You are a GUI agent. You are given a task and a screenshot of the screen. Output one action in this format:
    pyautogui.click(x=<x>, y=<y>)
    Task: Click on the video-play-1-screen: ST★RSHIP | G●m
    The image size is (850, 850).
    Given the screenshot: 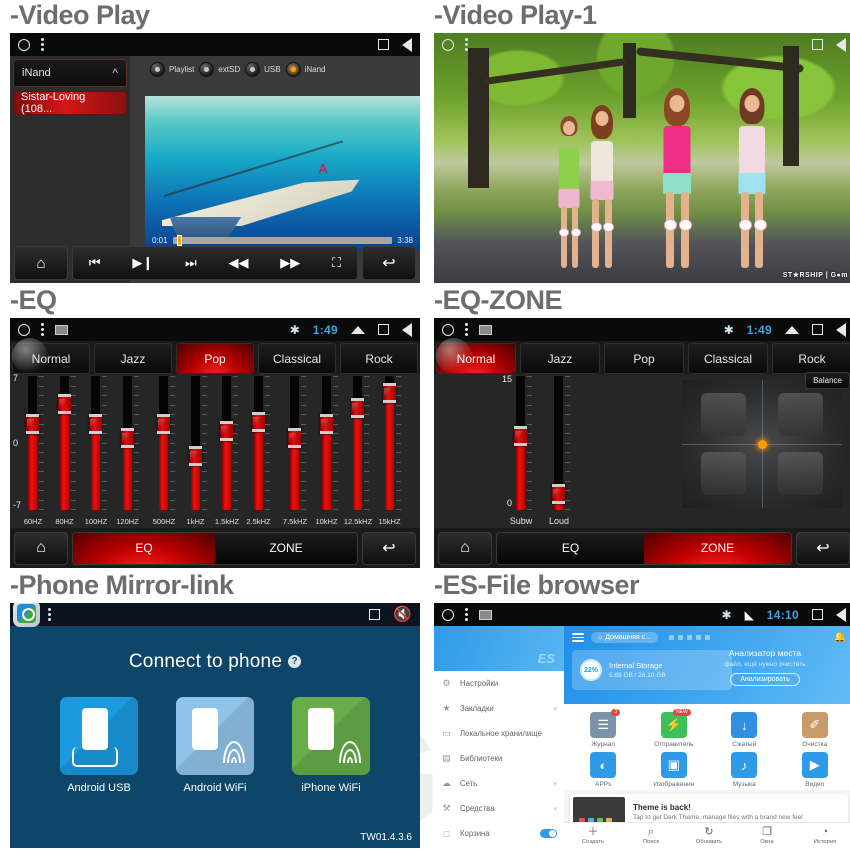 What is the action you would take?
    pyautogui.click(x=642, y=158)
    